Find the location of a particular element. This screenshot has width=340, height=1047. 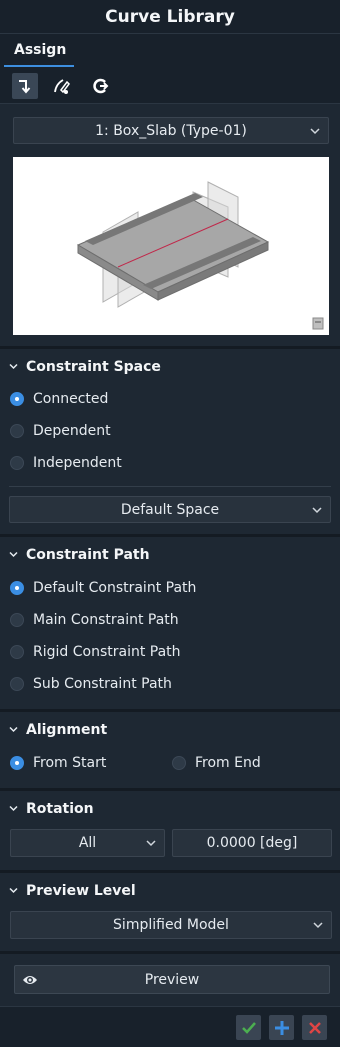

tab-bar: Assign is located at coordinates (170, 51).